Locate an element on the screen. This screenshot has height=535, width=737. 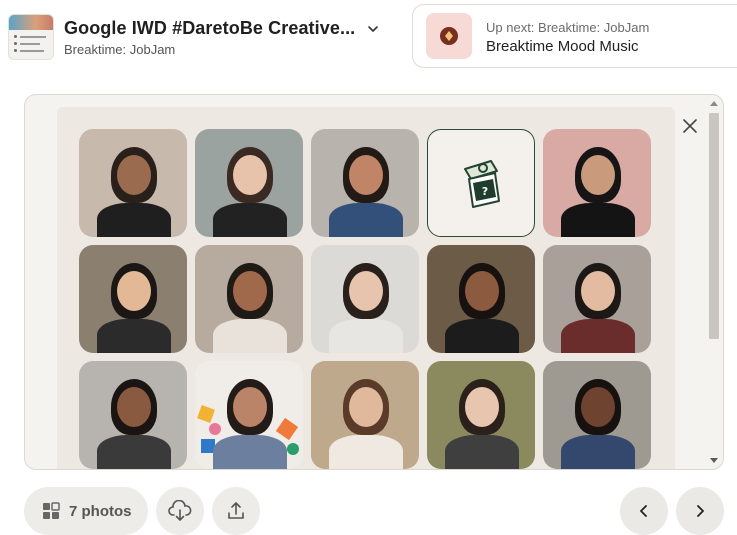
previous-button is located at coordinates (644, 511).